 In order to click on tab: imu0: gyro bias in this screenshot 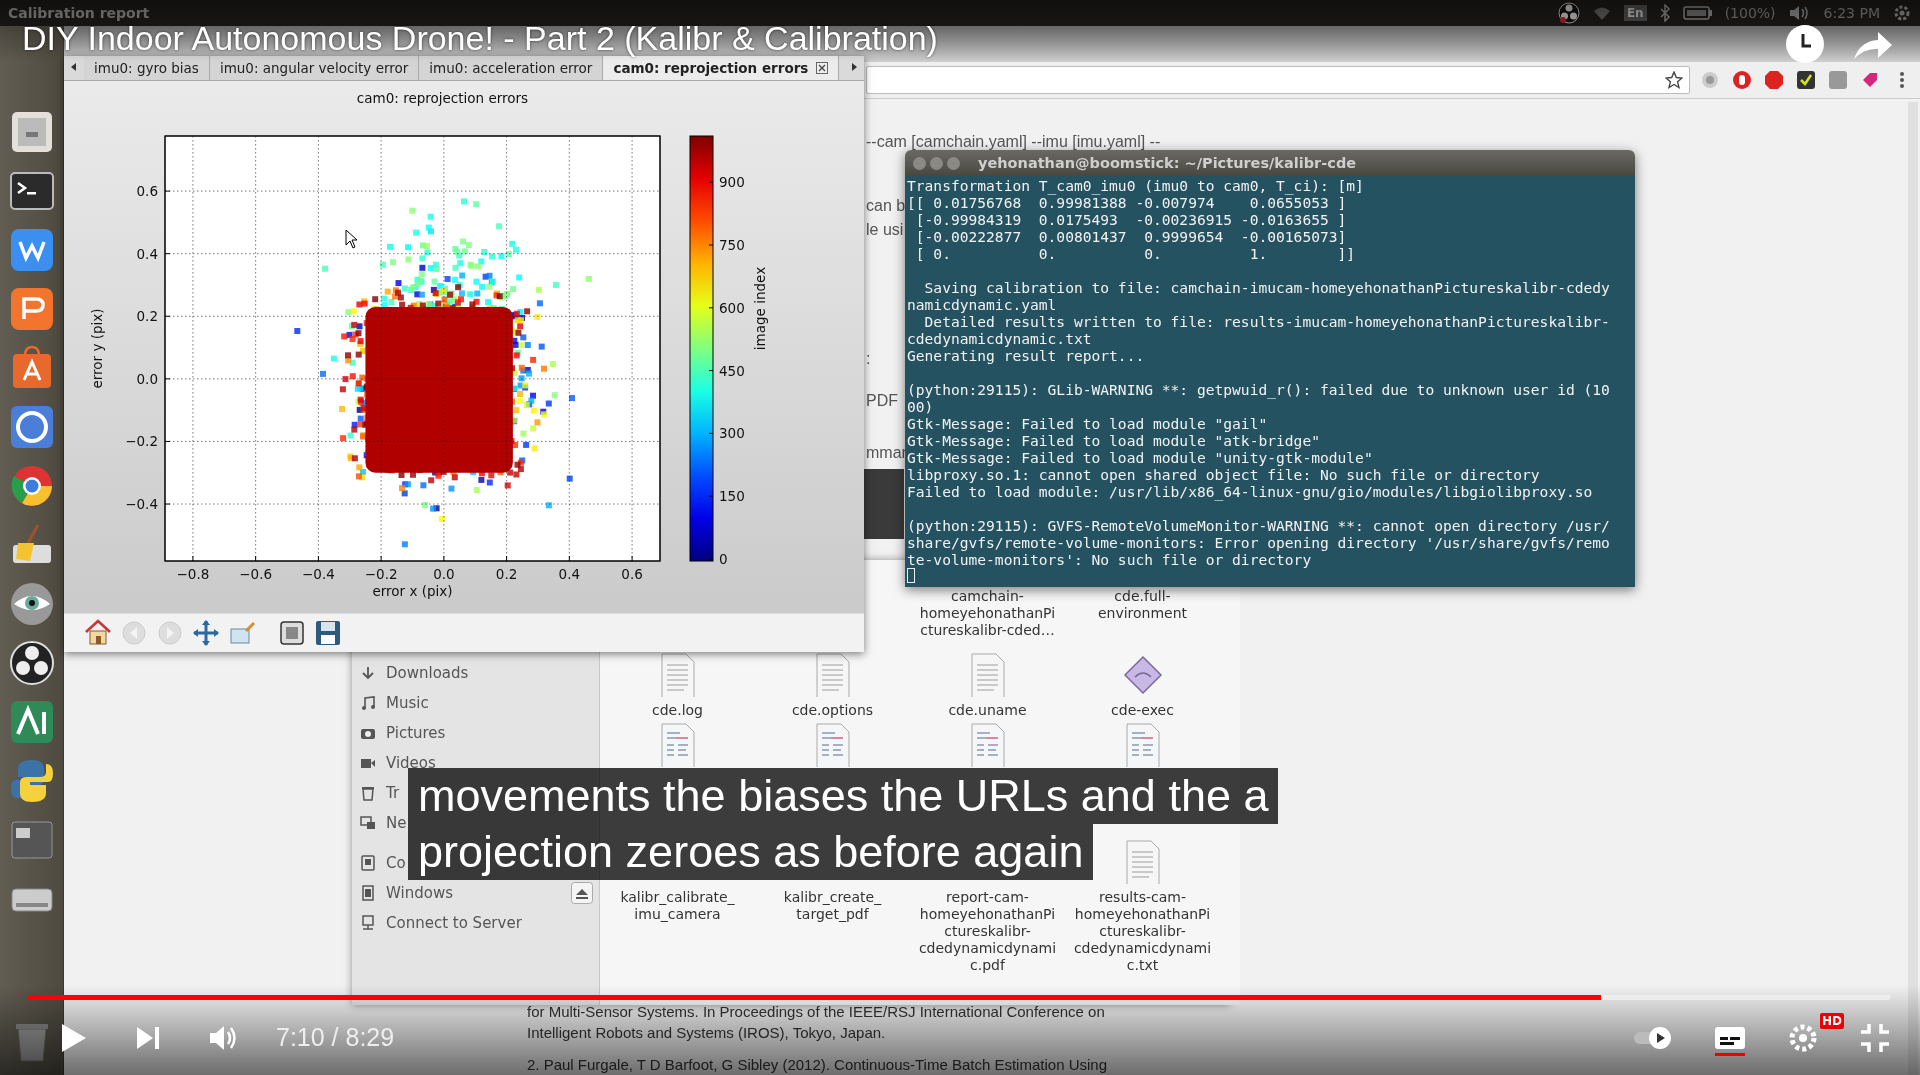, I will do `click(147, 68)`.